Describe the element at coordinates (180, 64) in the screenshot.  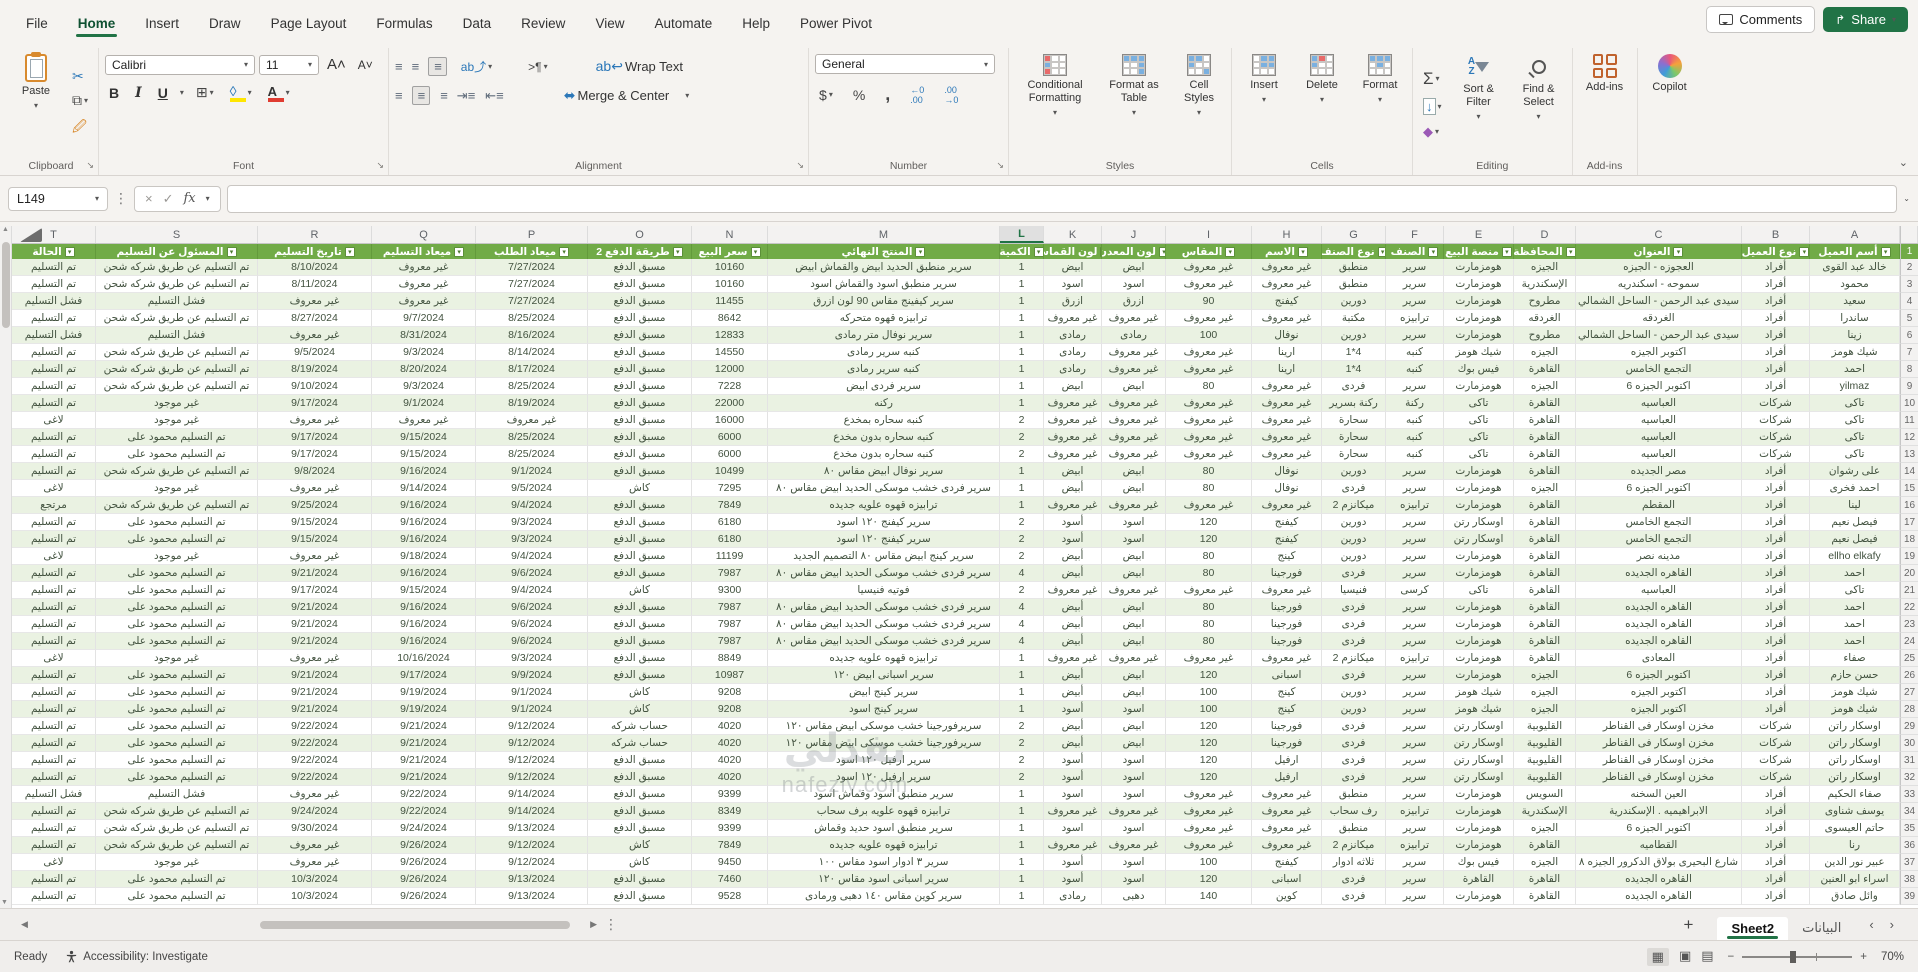
I see `font-name-combo: Calibri ▾` at that location.